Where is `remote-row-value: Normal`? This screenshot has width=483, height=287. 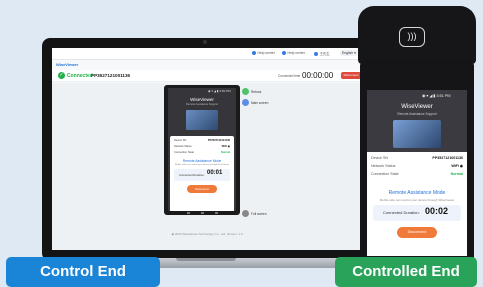 remote-row-value: Normal is located at coordinates (225, 152).